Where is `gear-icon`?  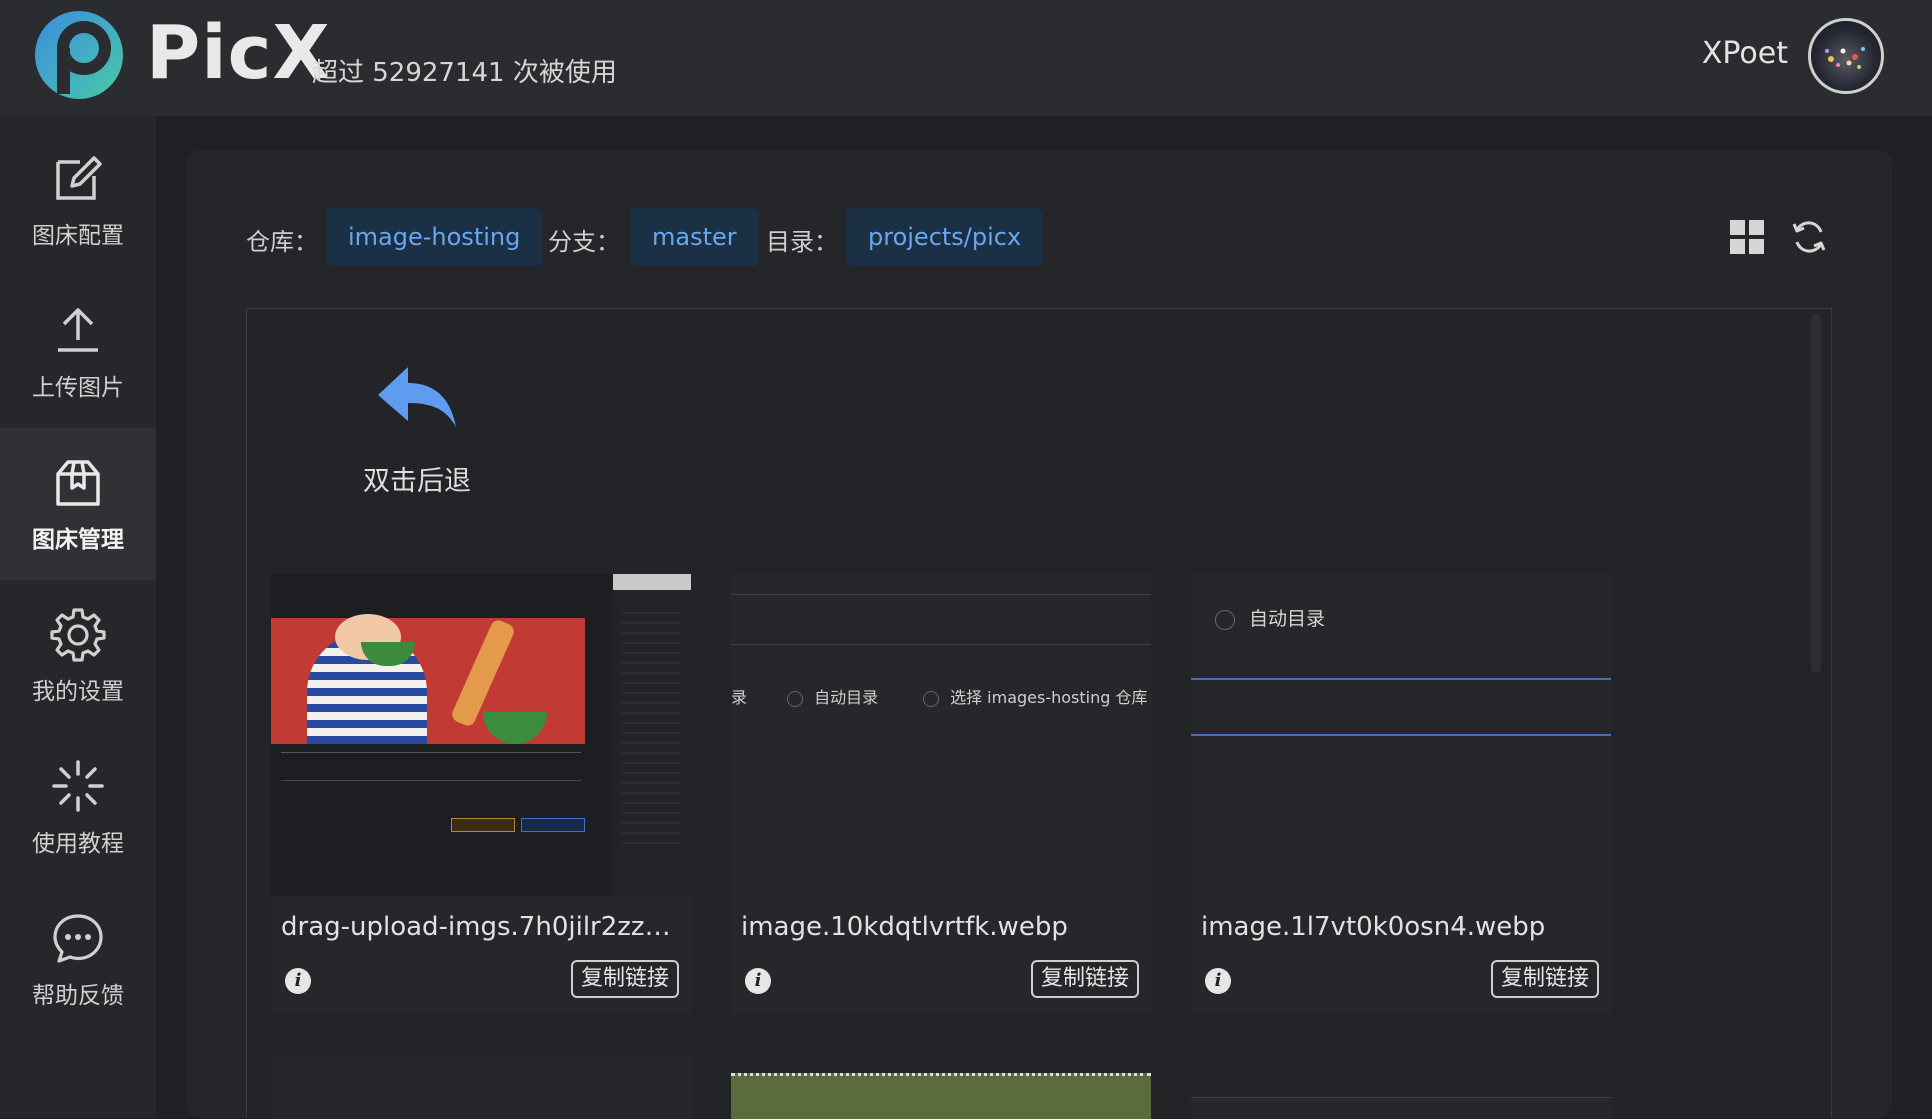 gear-icon is located at coordinates (78, 635).